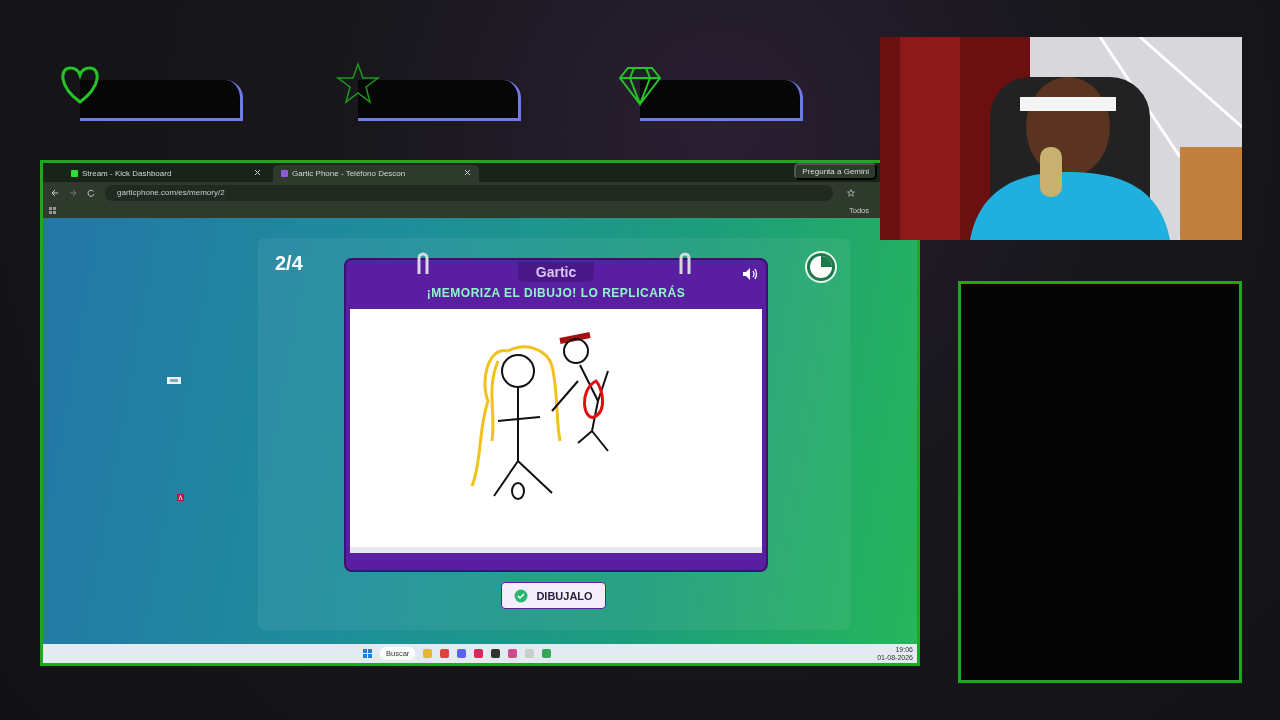 This screenshot has width=1280, height=720. What do you see at coordinates (553, 595) in the screenshot?
I see `draw-button: DIBUJALO` at bounding box center [553, 595].